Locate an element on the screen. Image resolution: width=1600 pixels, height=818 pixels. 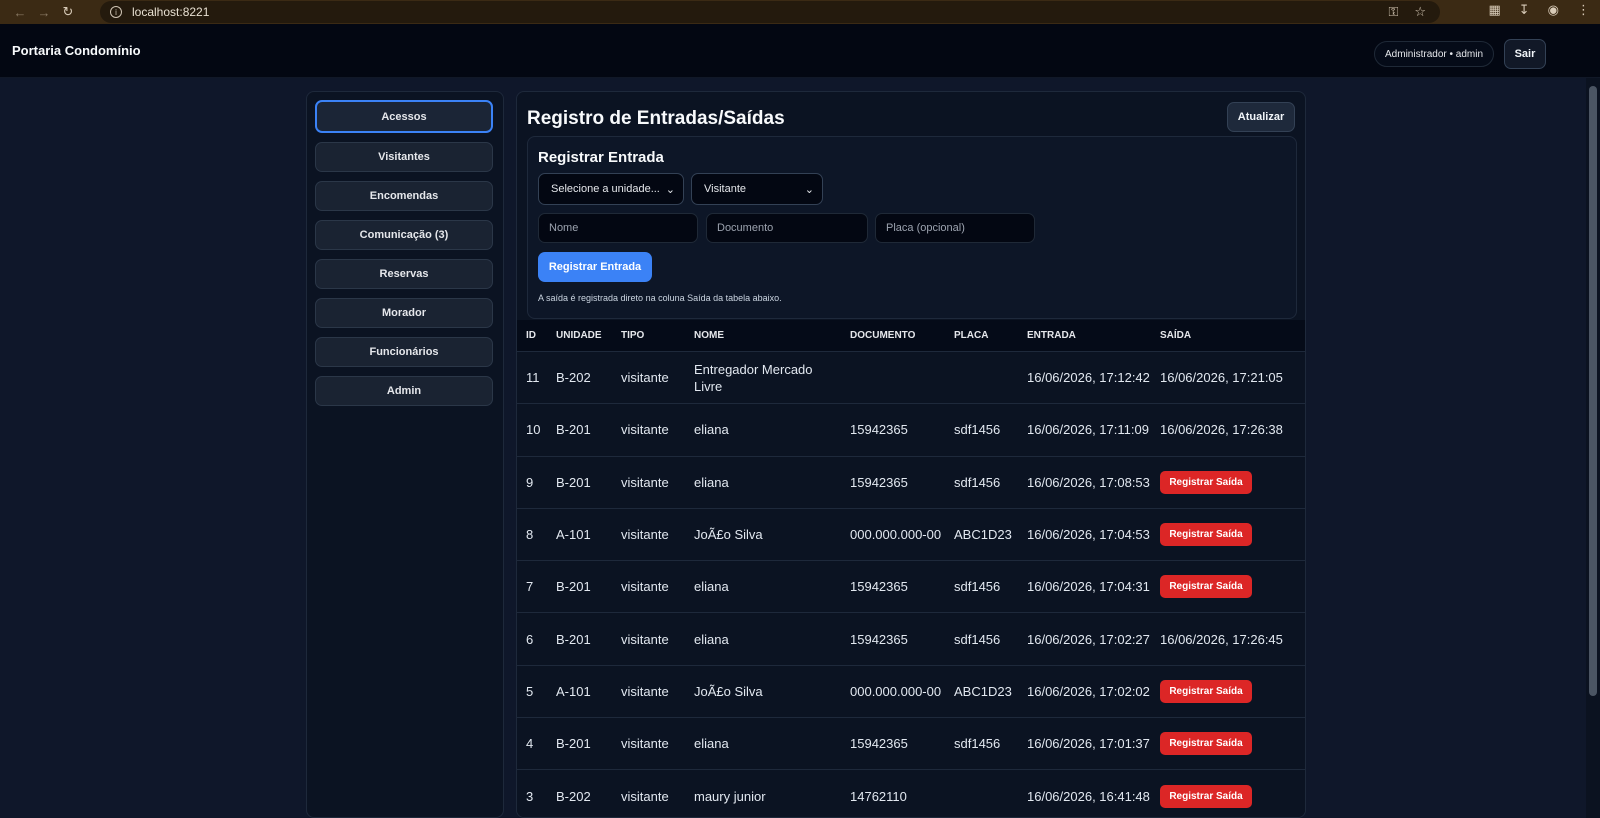
browser-toolbar: ← → ↻ i localhost:8221 ⚿ ☆ ▦ ↧ ◉ ⋮ is located at coordinates (800, 12).